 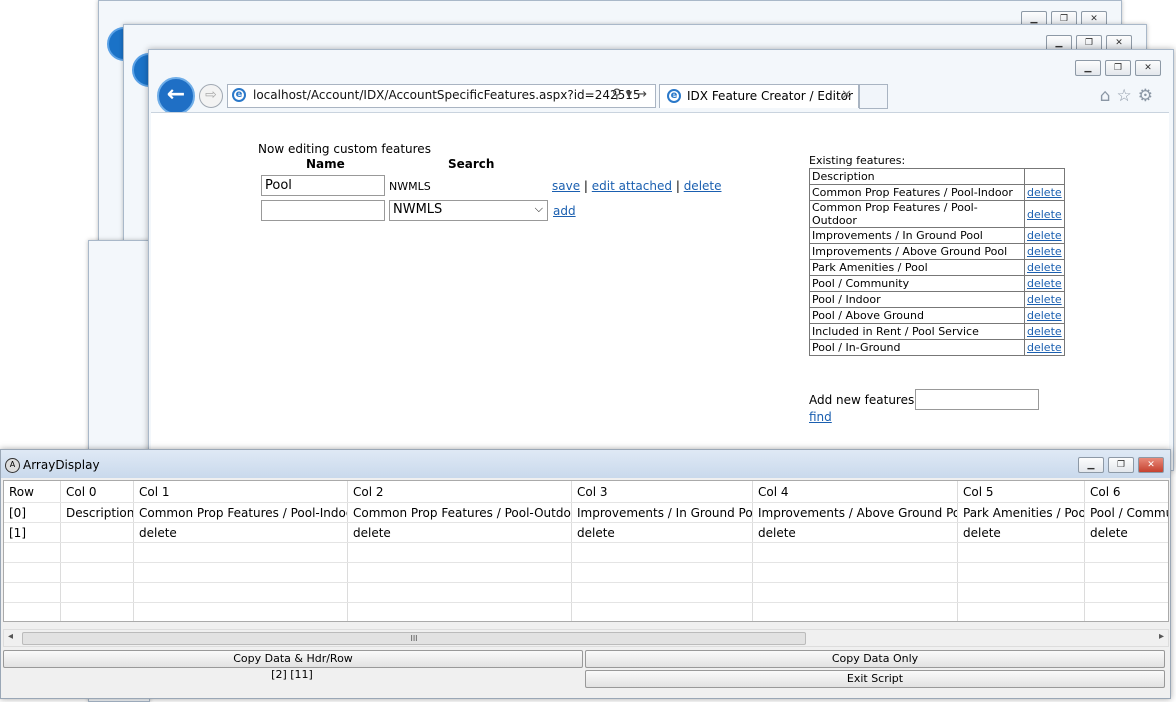 What do you see at coordinates (875, 679) in the screenshot?
I see `exit-script-button: Exit Script` at bounding box center [875, 679].